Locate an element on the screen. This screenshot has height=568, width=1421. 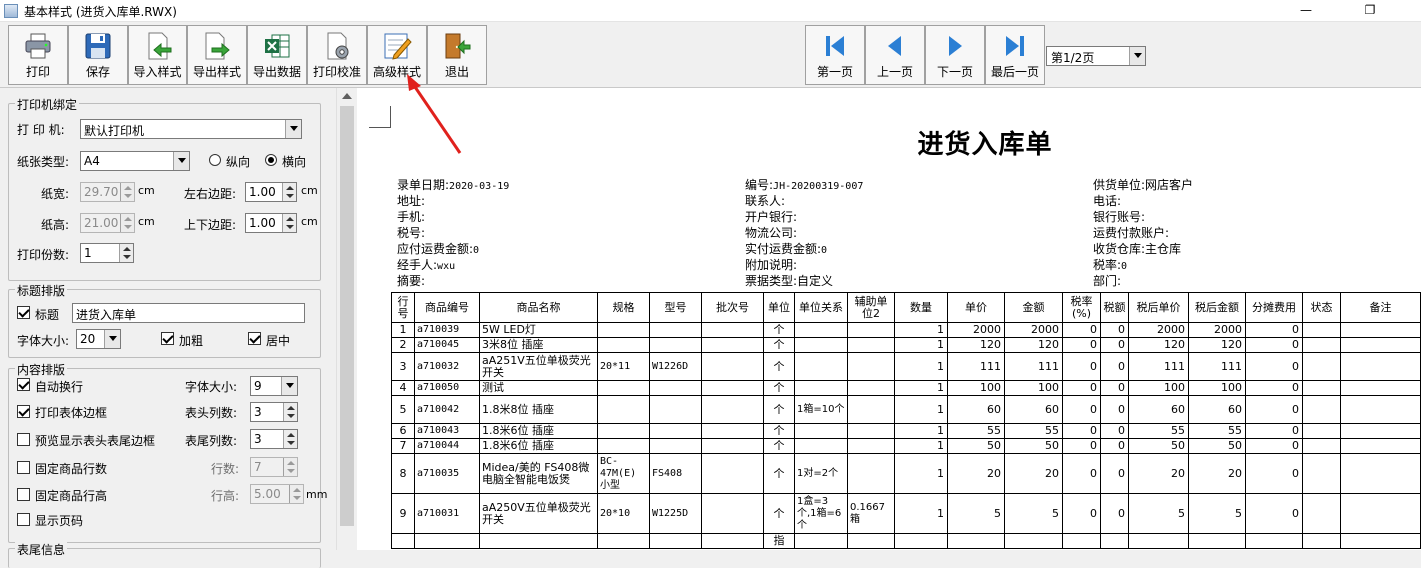
preview-border-checkbox is located at coordinates (23, 439).